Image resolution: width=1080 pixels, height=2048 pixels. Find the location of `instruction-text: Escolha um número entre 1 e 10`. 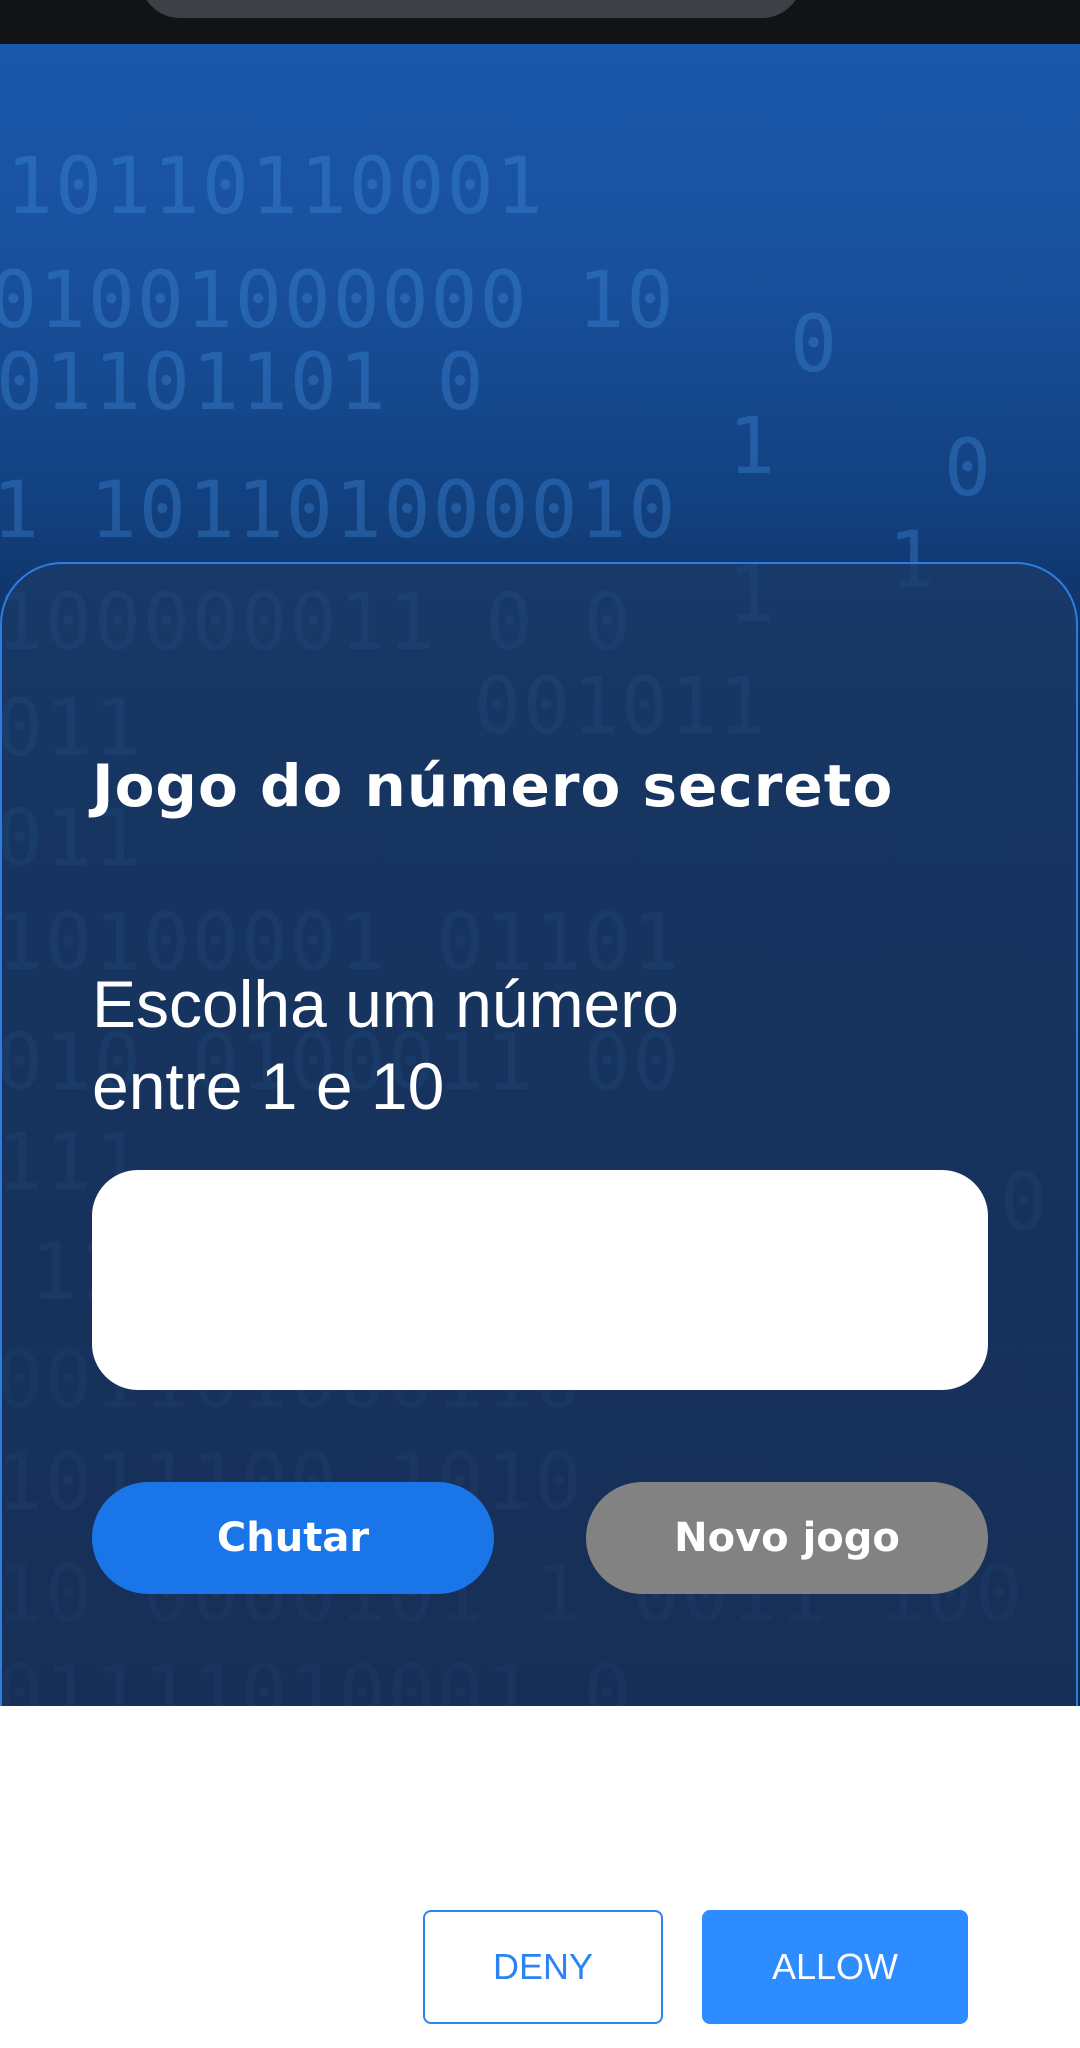

instruction-text: Escolha um número entre 1 e 10 is located at coordinates (385, 1045).